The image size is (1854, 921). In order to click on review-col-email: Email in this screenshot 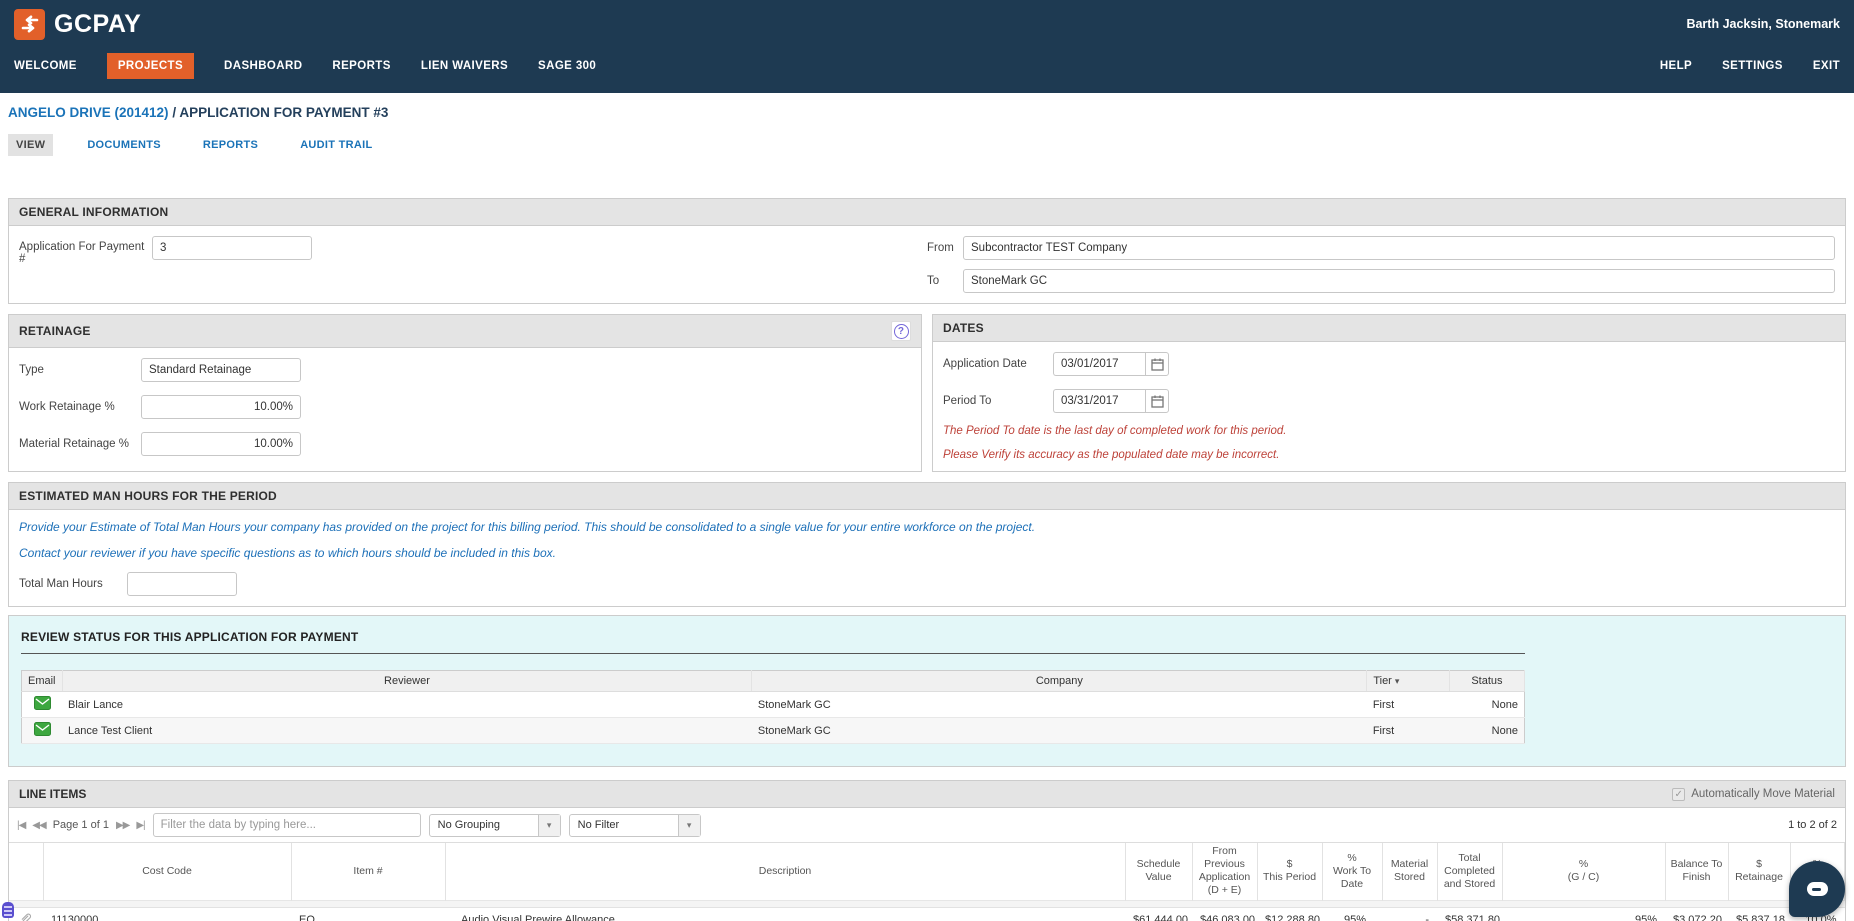, I will do `click(42, 681)`.